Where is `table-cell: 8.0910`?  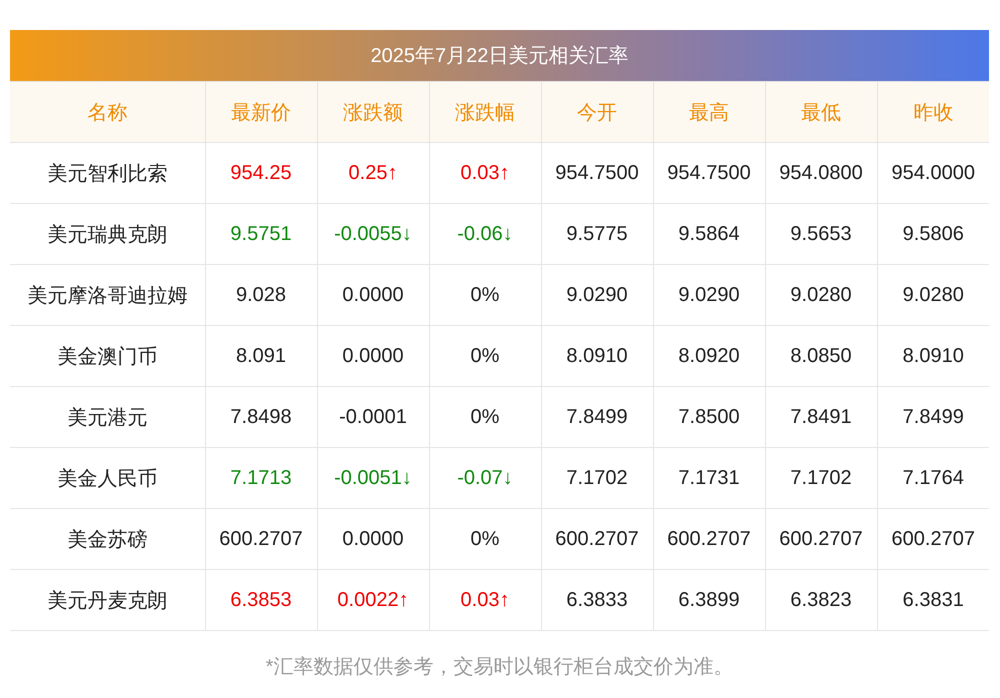
table-cell: 8.0910 is located at coordinates (597, 356).